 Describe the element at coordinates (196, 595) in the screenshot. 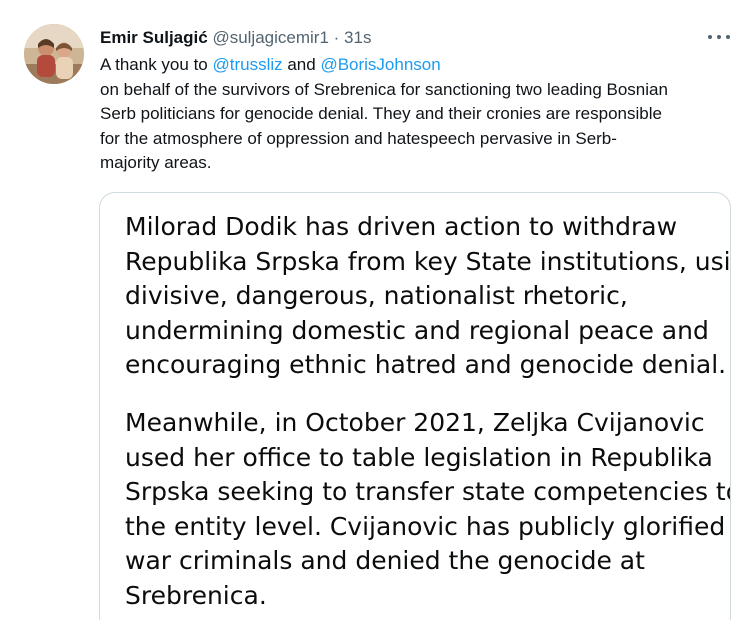

I see `media-text-line: Srebrenica.` at that location.